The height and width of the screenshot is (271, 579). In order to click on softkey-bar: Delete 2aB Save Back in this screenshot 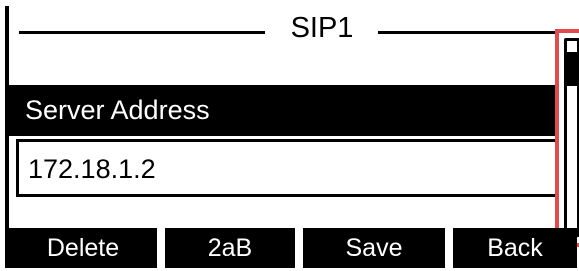, I will do `click(293, 248)`.